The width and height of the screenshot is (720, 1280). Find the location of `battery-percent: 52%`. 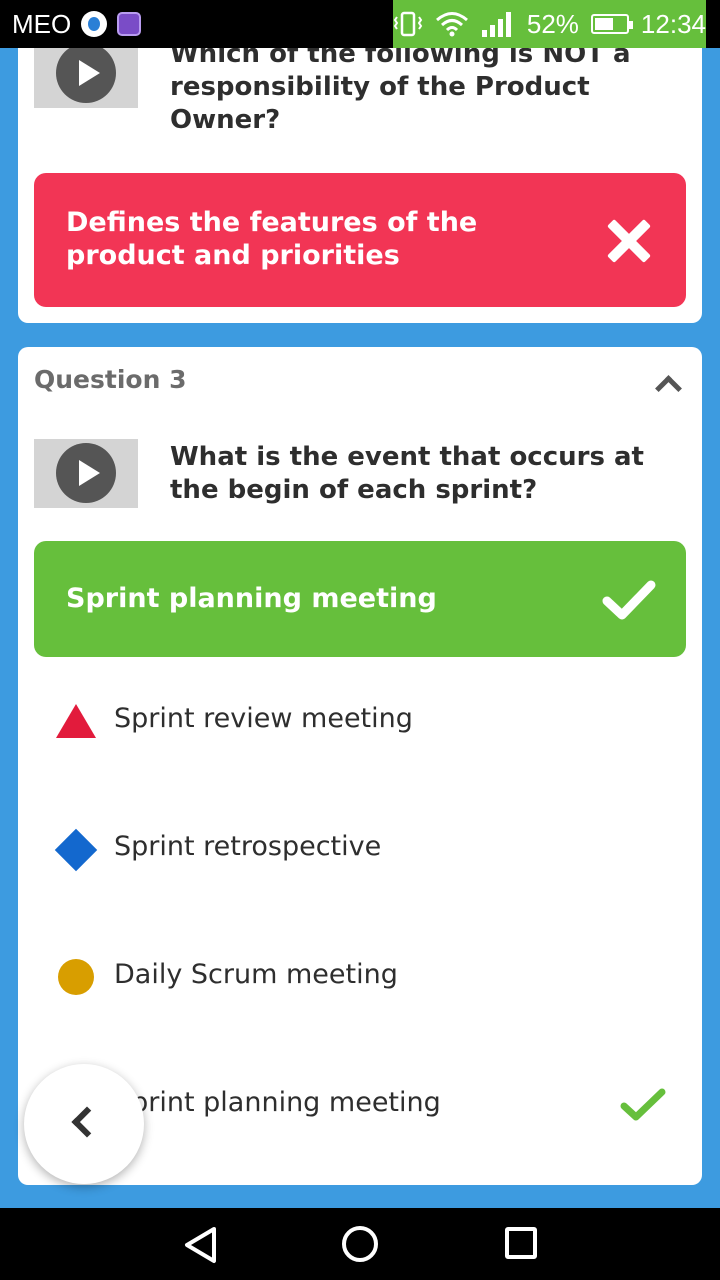

battery-percent: 52% is located at coordinates (552, 23).